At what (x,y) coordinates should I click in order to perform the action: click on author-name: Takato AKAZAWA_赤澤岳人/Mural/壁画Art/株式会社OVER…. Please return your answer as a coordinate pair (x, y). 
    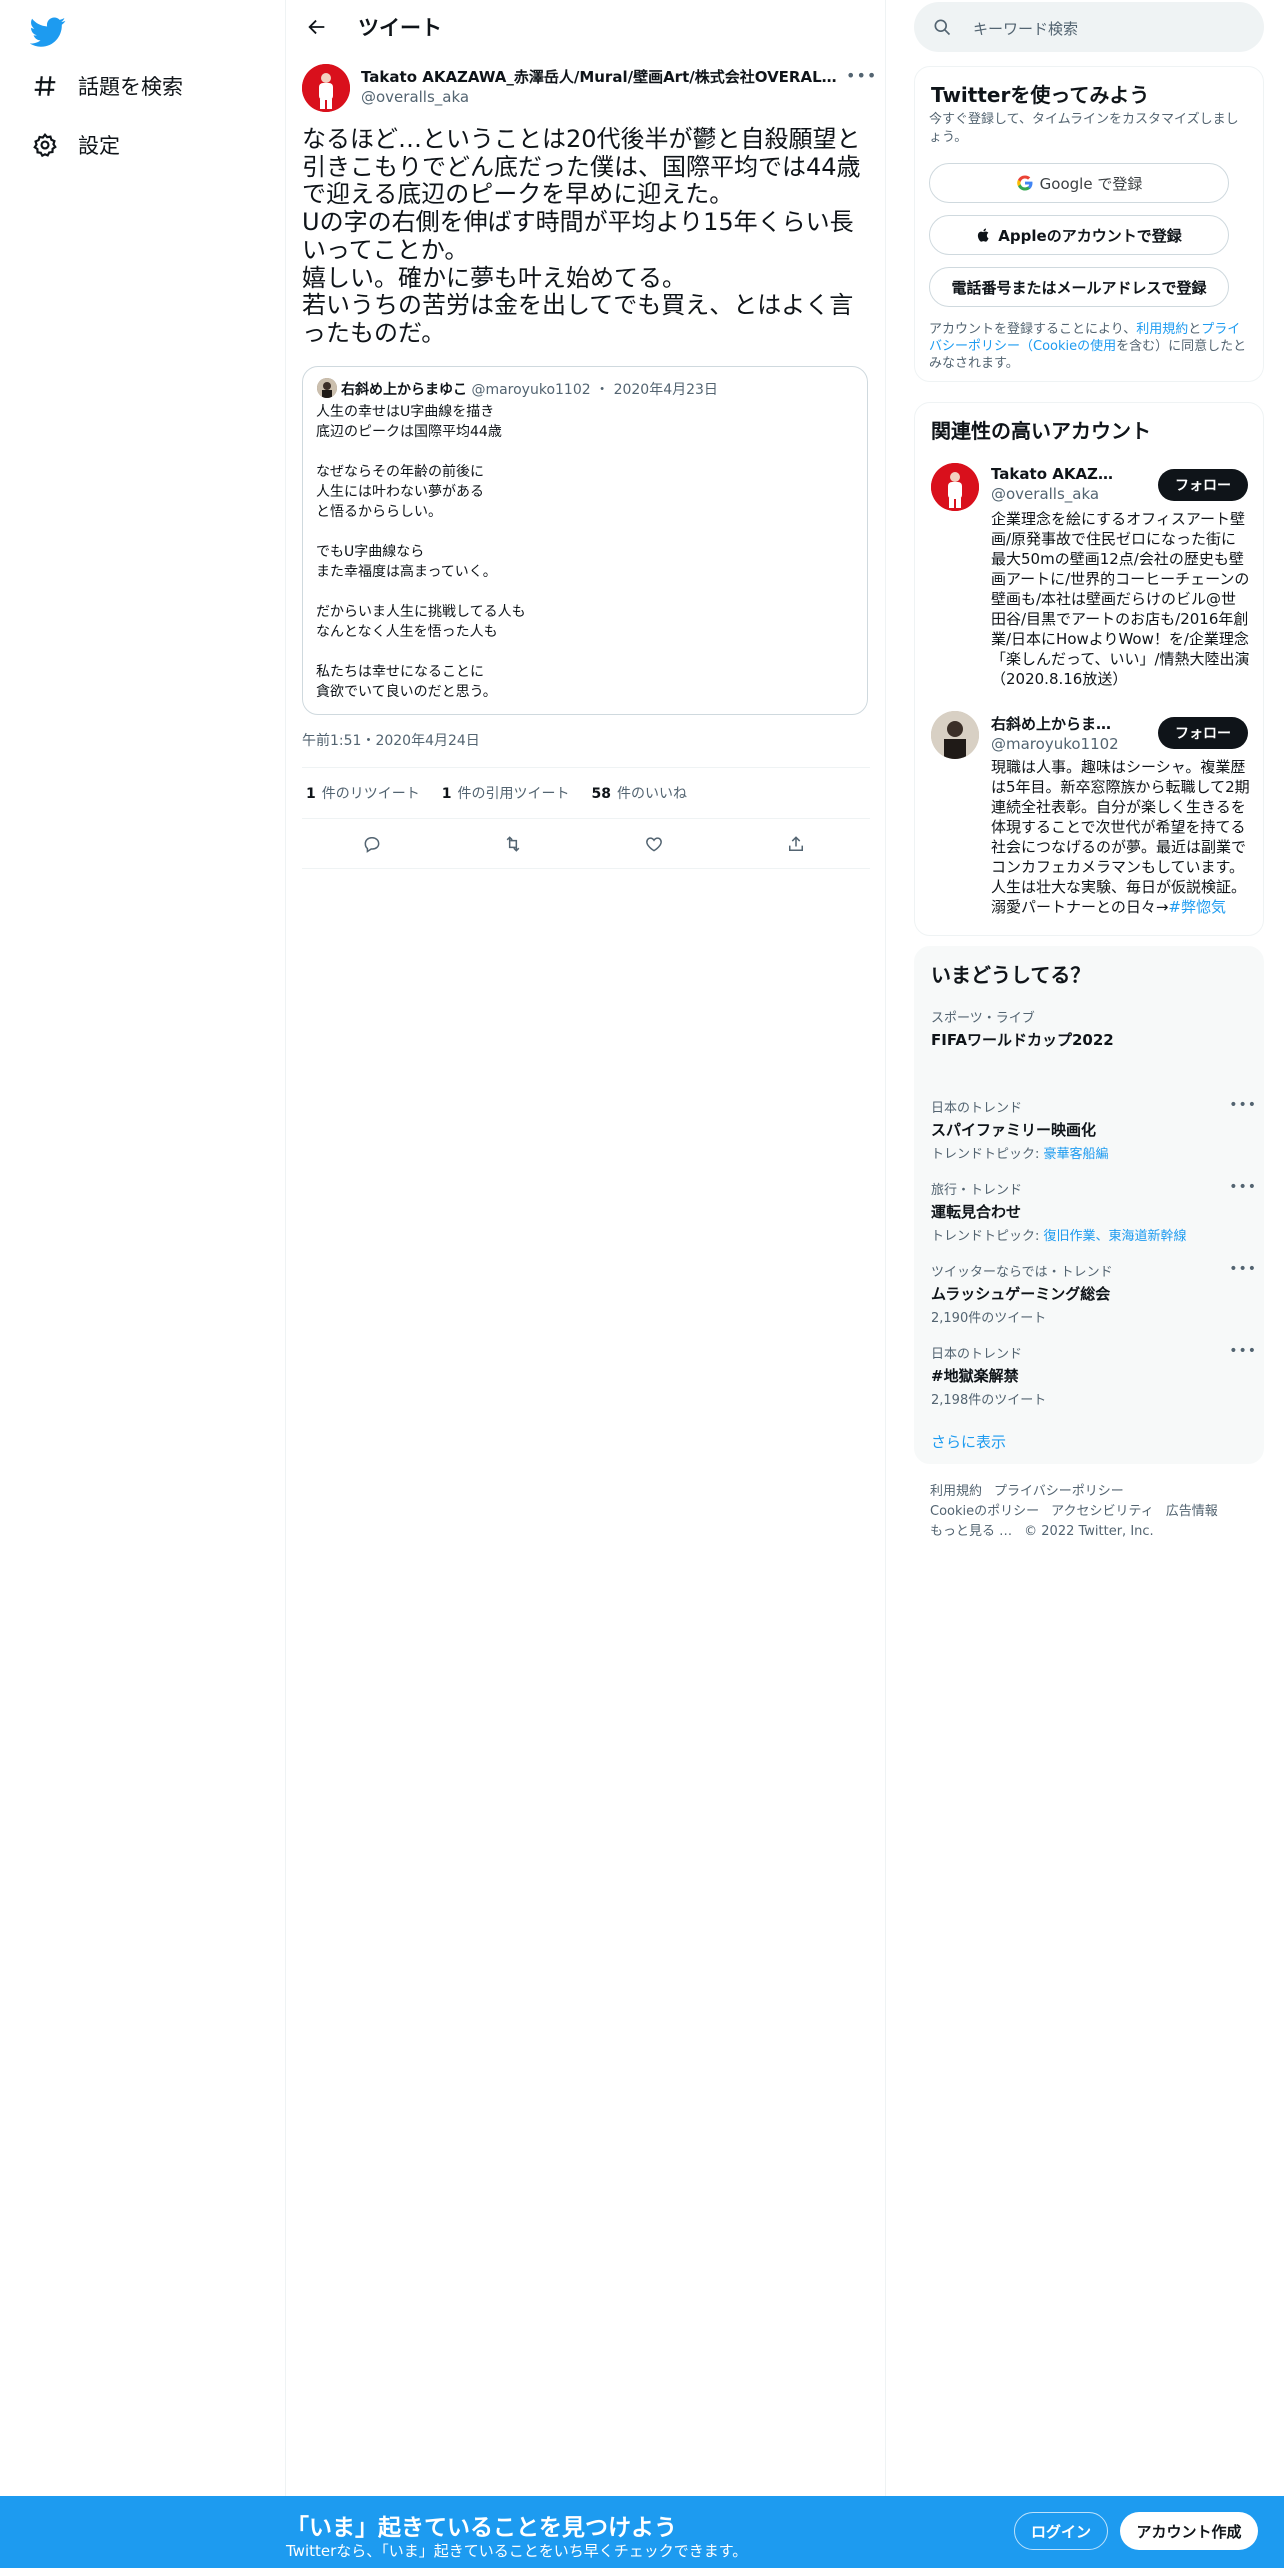
    Looking at the image, I should click on (601, 76).